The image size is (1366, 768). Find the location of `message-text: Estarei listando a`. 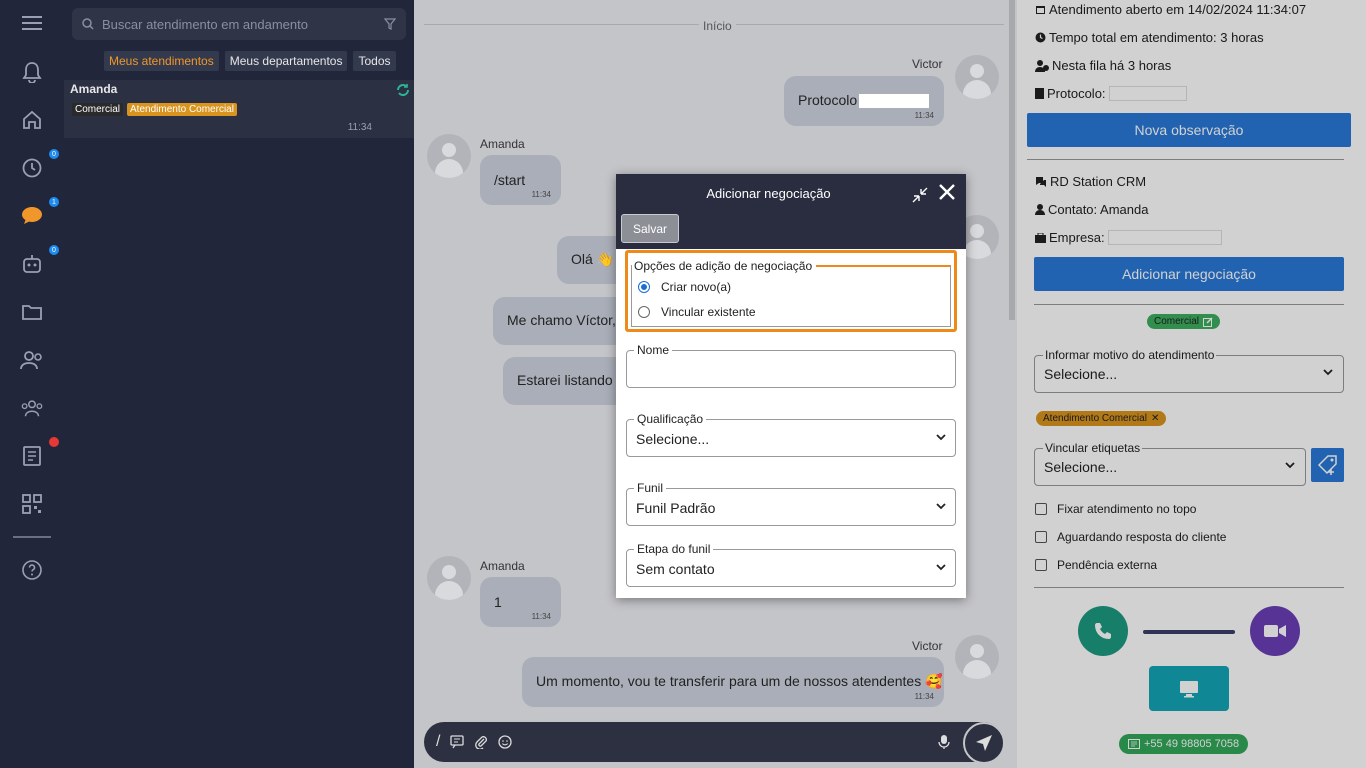

message-text: Estarei listando a is located at coordinates (571, 380).